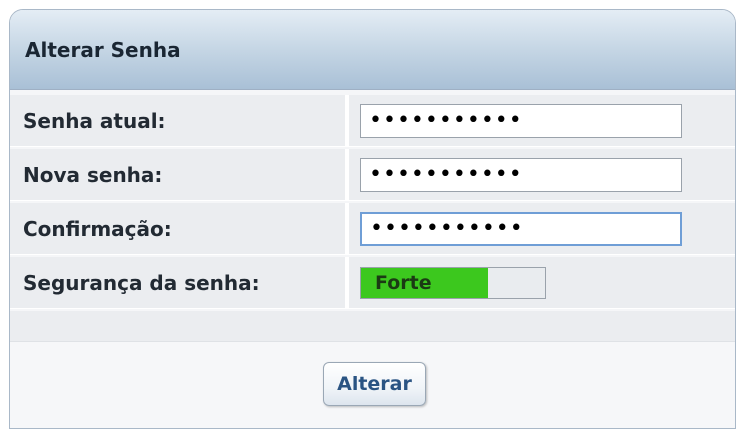 This screenshot has height=429, width=737. What do you see at coordinates (521, 174) in the screenshot?
I see `new-password-input` at bounding box center [521, 174].